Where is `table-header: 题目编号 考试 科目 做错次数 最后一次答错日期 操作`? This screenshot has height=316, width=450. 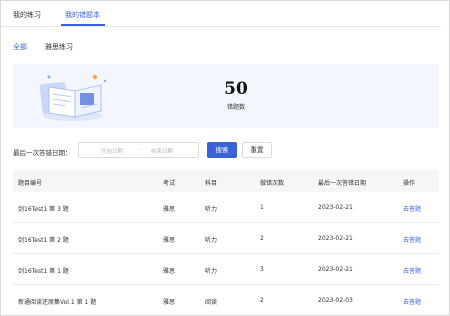 table-header: 题目编号 考试 科目 做错次数 最后一次答错日期 操作 is located at coordinates (226, 181).